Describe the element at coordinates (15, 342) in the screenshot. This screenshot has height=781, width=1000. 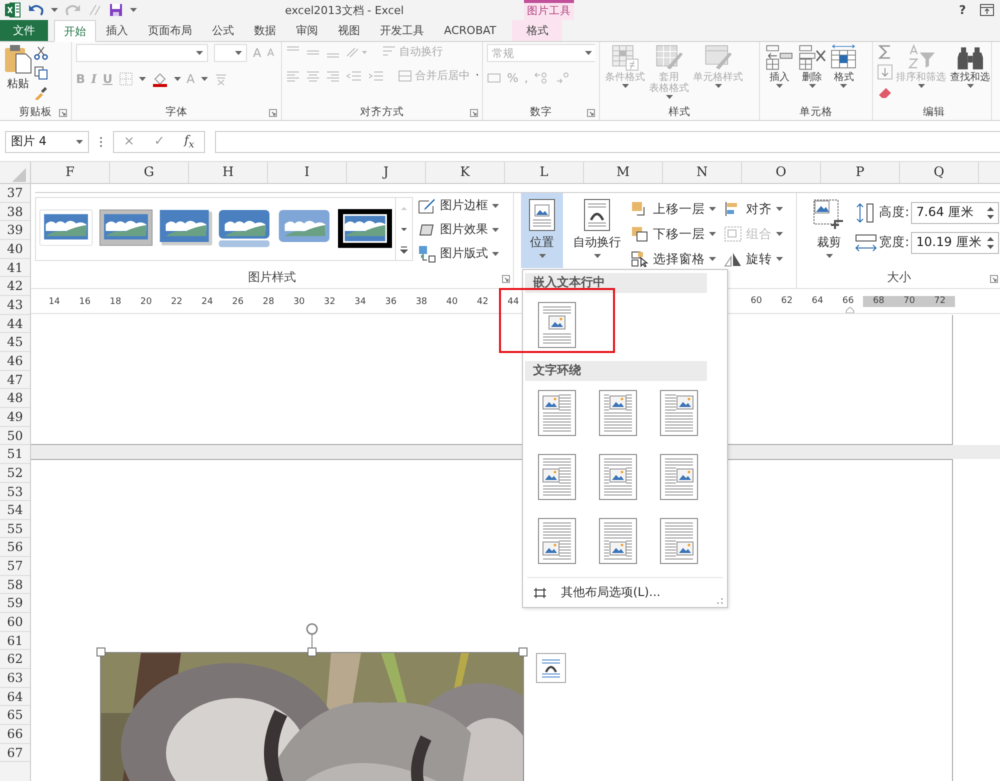
I see `row-header: 45` at that location.